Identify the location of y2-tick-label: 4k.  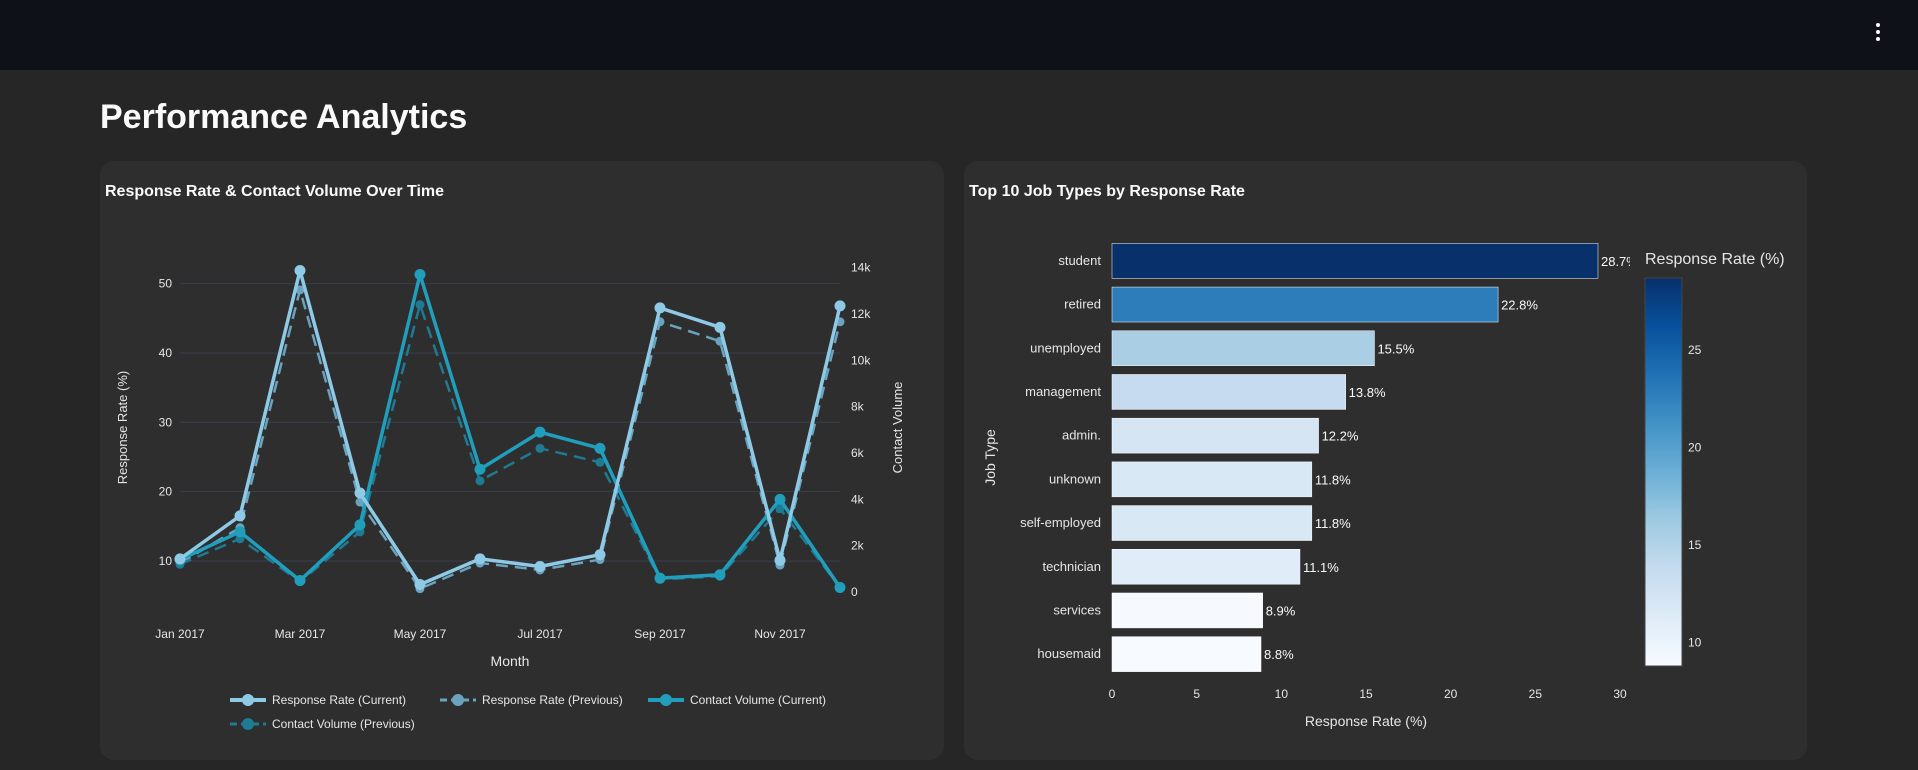
(858, 499).